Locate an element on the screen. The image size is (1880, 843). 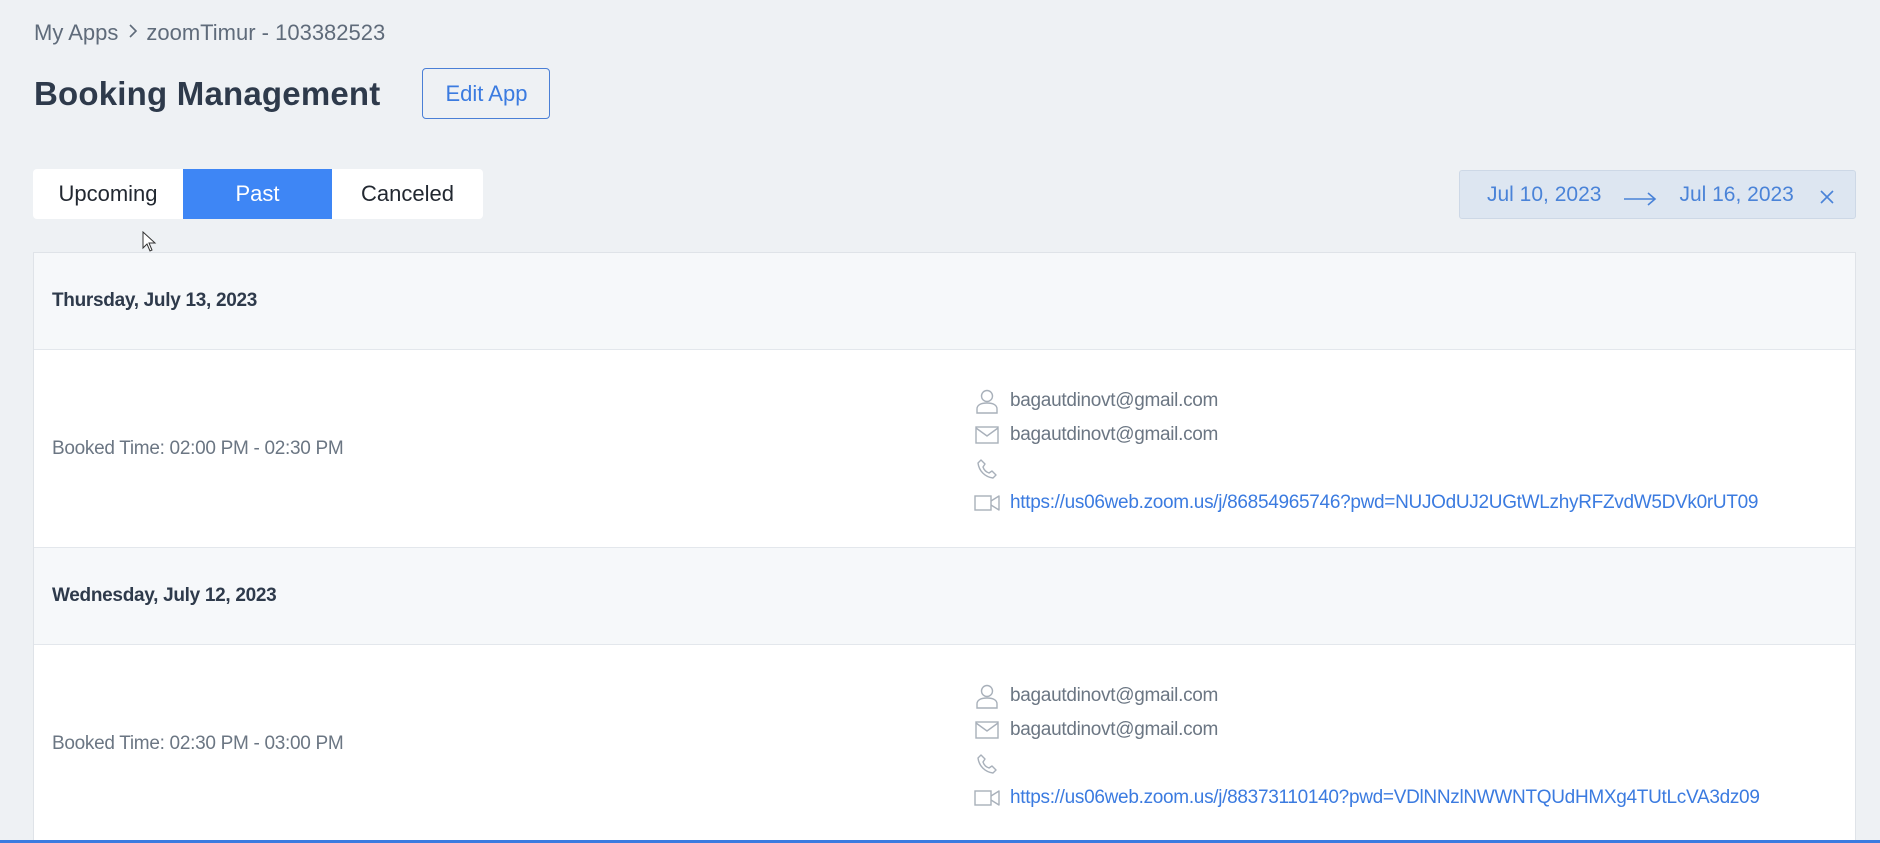
chevron-right-icon is located at coordinates (133, 33).